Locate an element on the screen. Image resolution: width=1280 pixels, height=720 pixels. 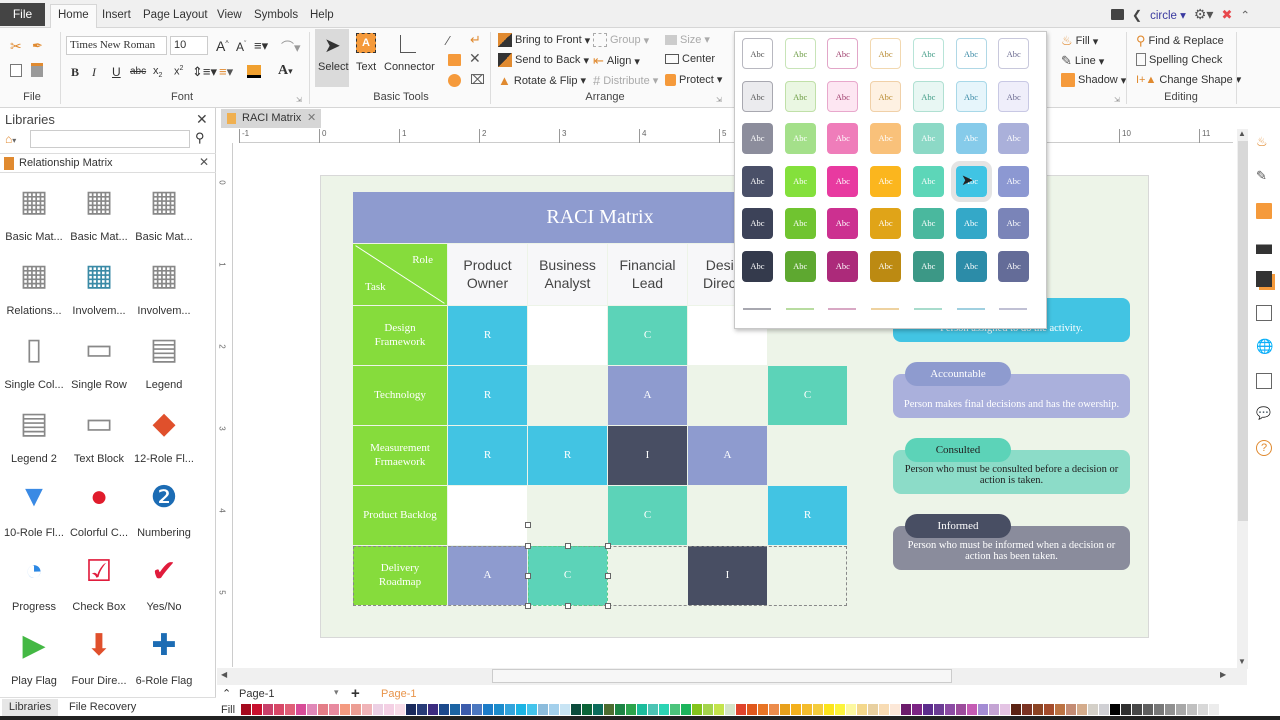
page-select-dropdown-icon: ▾ is located at coordinates (336, 692).